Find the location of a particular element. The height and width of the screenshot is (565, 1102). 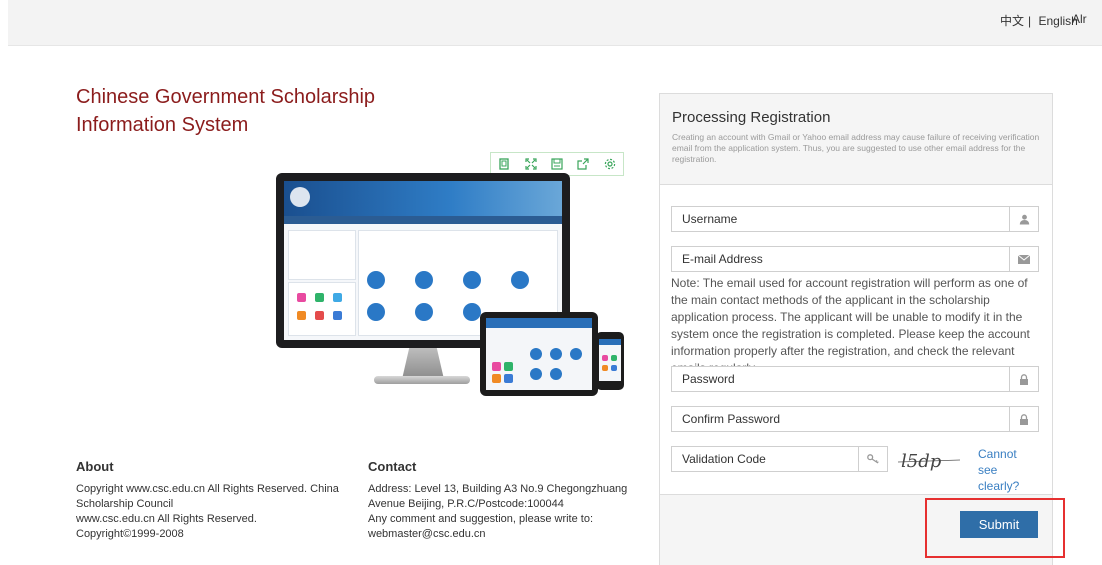

share-icon is located at coordinates (583, 164).